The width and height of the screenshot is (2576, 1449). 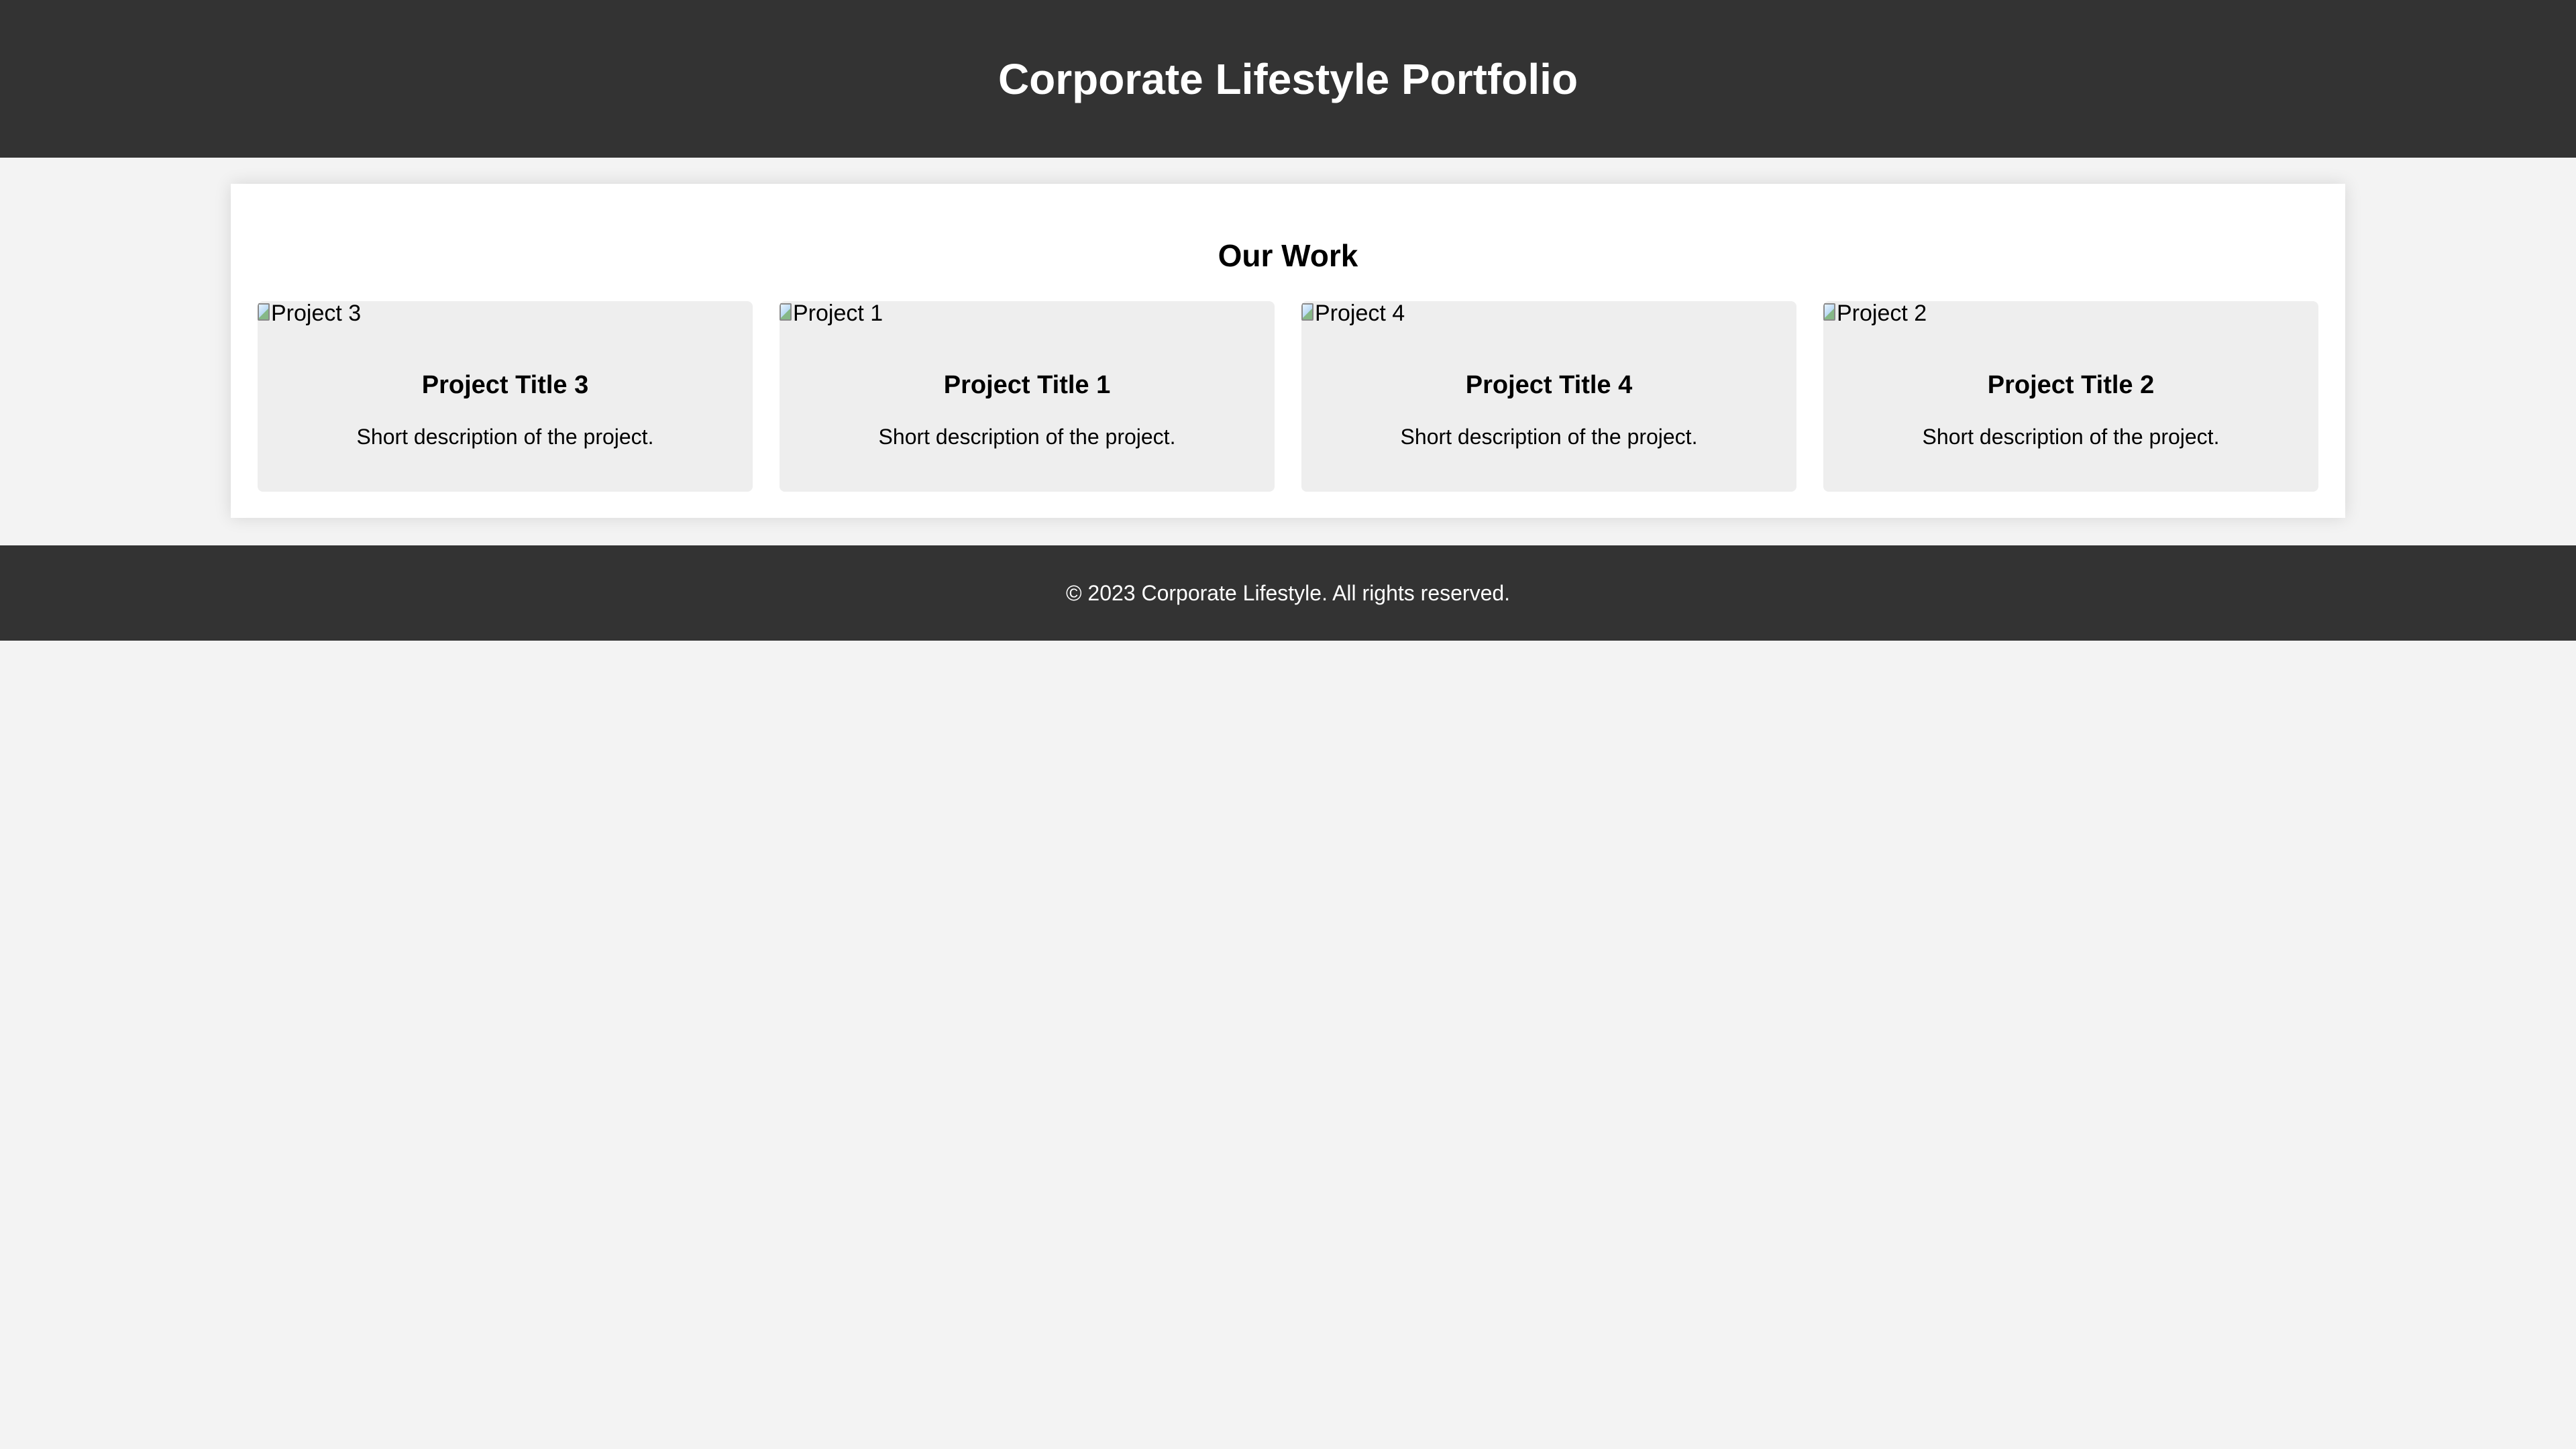 I want to click on project-image: Project 3, so click(x=309, y=315).